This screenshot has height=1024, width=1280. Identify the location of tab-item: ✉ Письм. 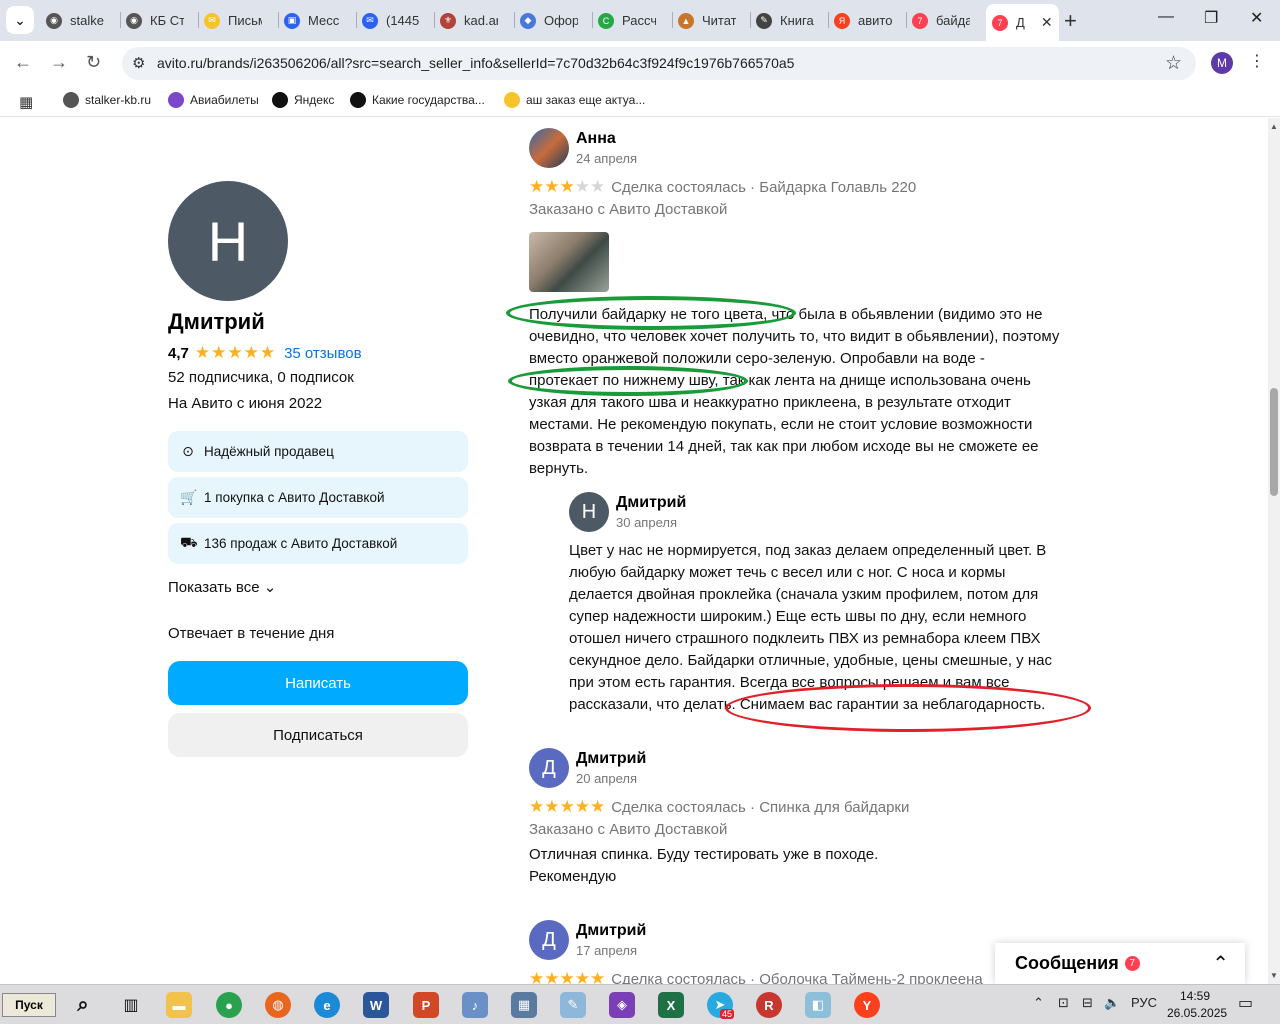
(233, 20).